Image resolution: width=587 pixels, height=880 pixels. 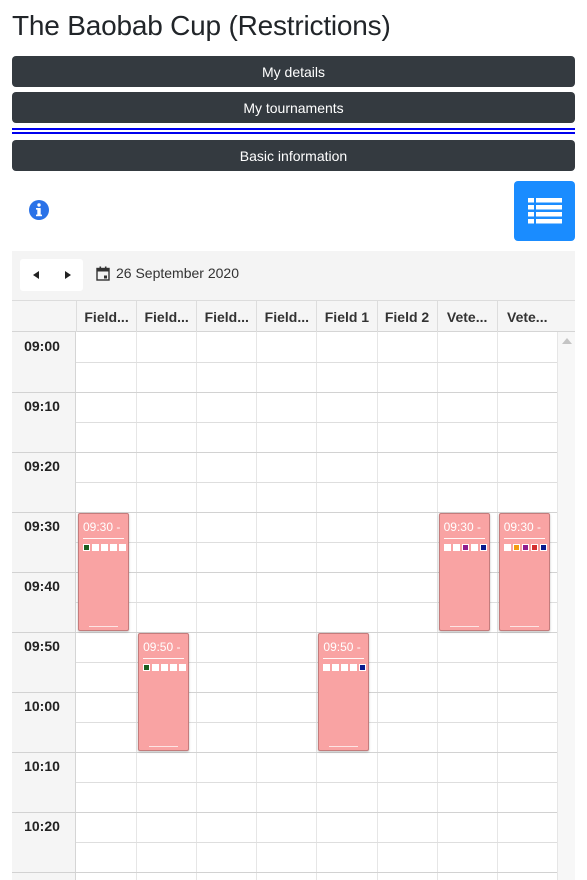 I want to click on vertical-scrollbar, so click(x=566, y=606).